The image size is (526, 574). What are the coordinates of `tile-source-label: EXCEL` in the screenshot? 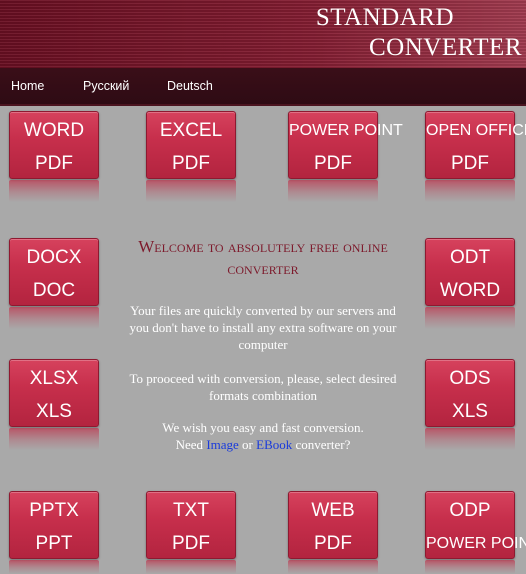 It's located at (191, 130).